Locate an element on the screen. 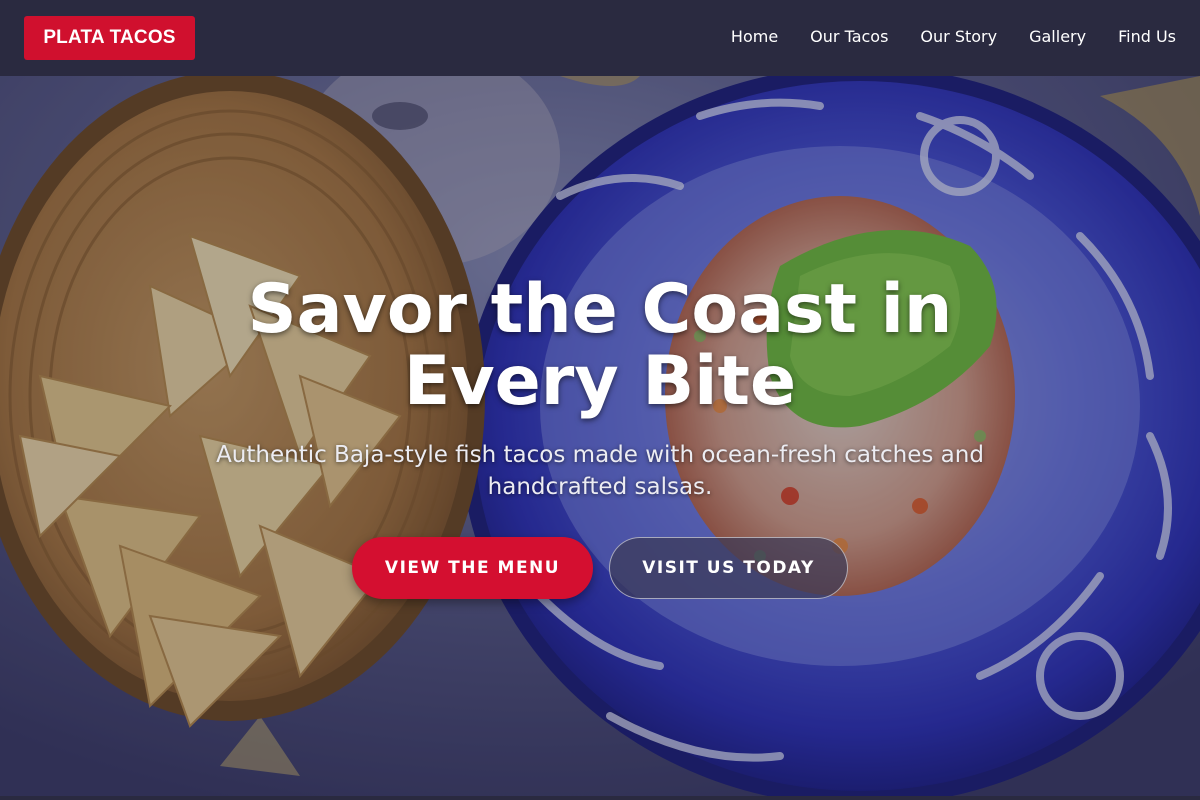 The image size is (1200, 800). nav-link-our-story: Our Story is located at coordinates (958, 37).